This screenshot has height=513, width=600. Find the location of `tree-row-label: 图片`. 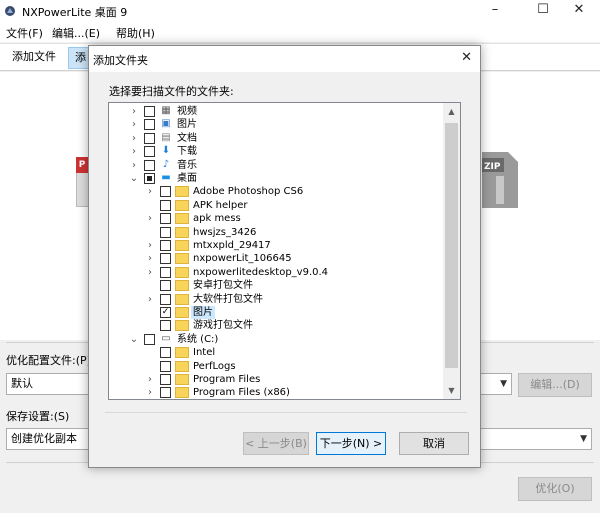

tree-row-label: 图片 is located at coordinates (203, 312).